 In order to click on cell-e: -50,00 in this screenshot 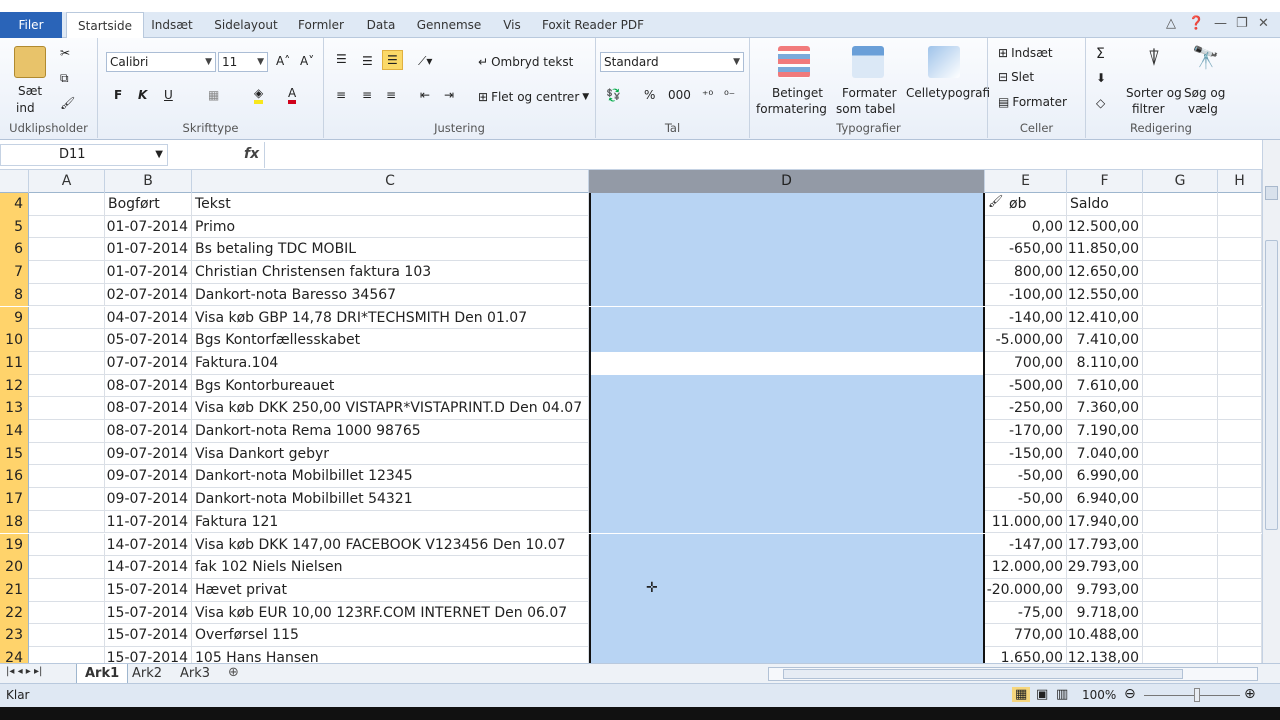, I will do `click(1026, 477)`.